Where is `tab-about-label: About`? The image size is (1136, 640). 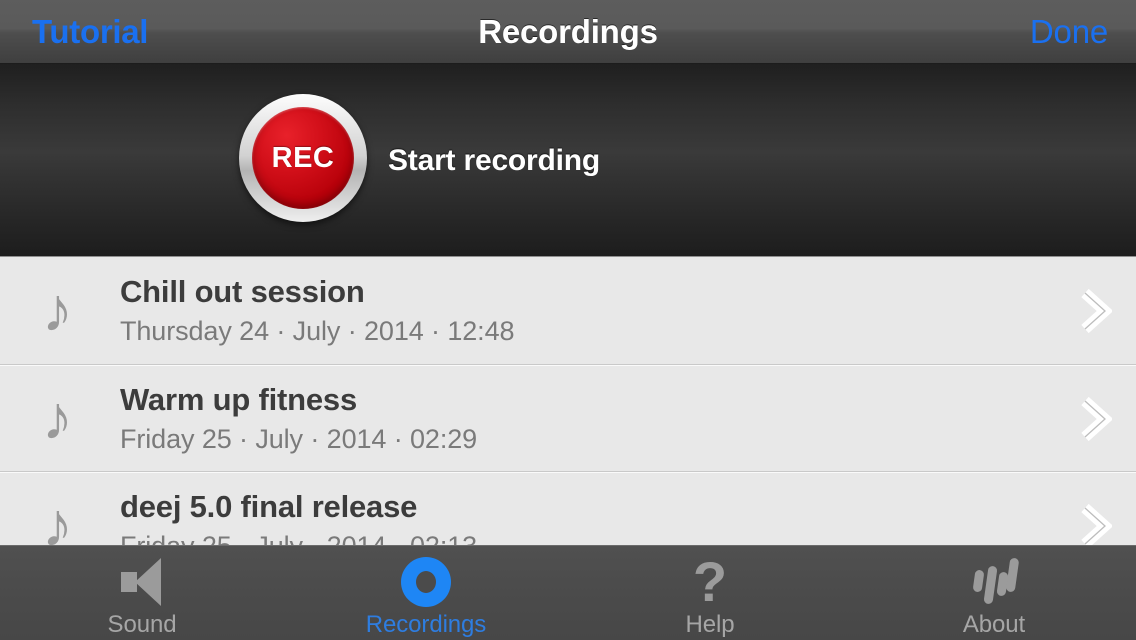 tab-about-label: About is located at coordinates (994, 624).